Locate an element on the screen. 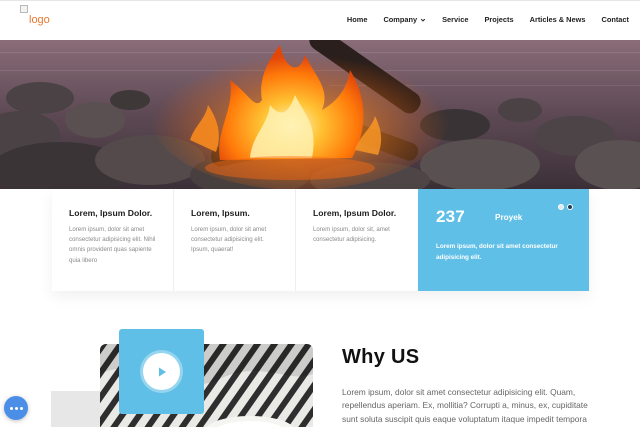 This screenshot has height=427, width=640. nav-home-label: Home is located at coordinates (357, 19).